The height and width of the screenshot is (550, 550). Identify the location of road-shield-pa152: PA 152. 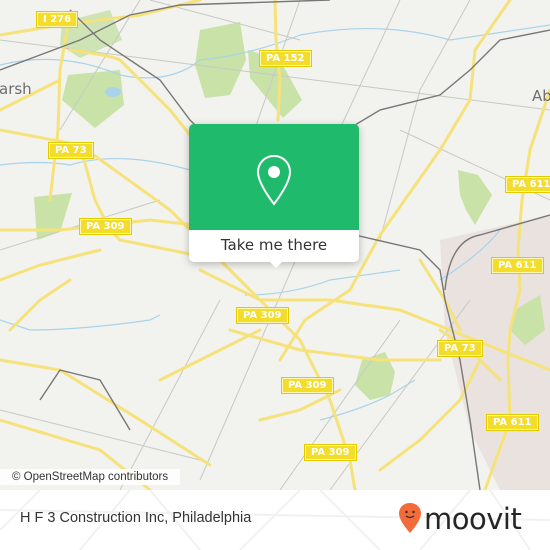
(285, 58).